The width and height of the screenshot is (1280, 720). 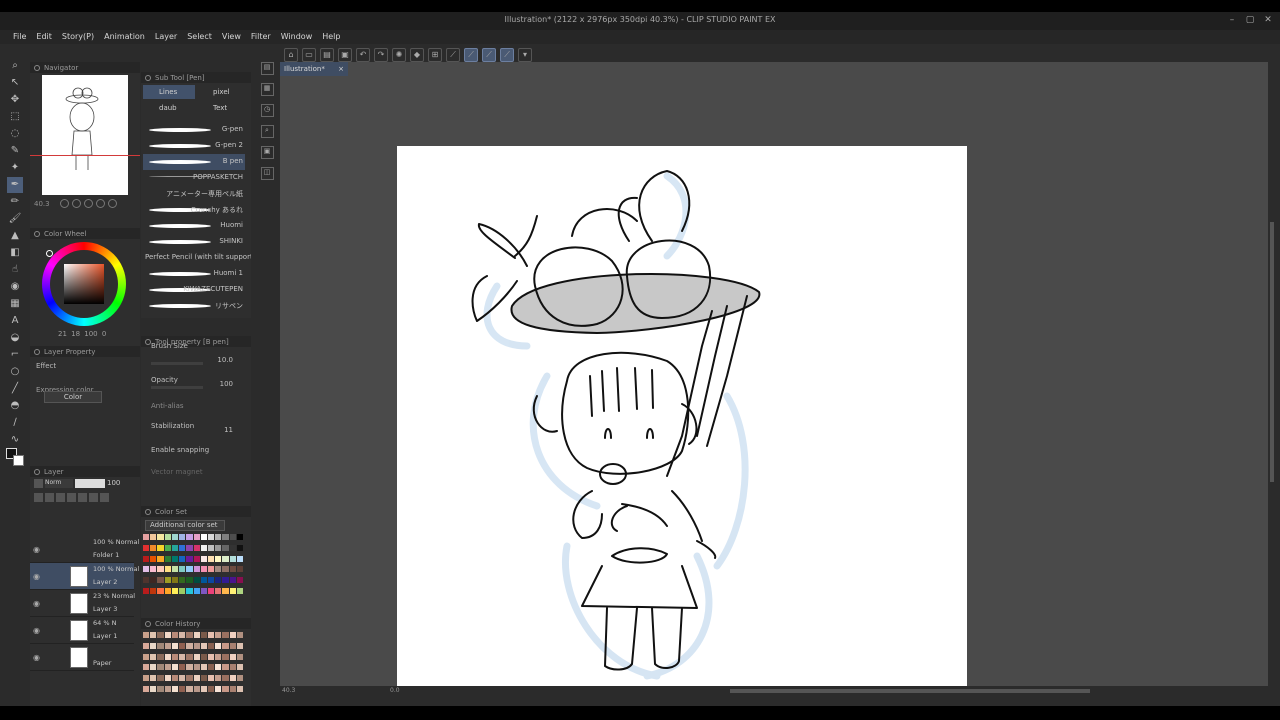 I want to click on balloon-tool-icon: ◒, so click(x=15, y=338).